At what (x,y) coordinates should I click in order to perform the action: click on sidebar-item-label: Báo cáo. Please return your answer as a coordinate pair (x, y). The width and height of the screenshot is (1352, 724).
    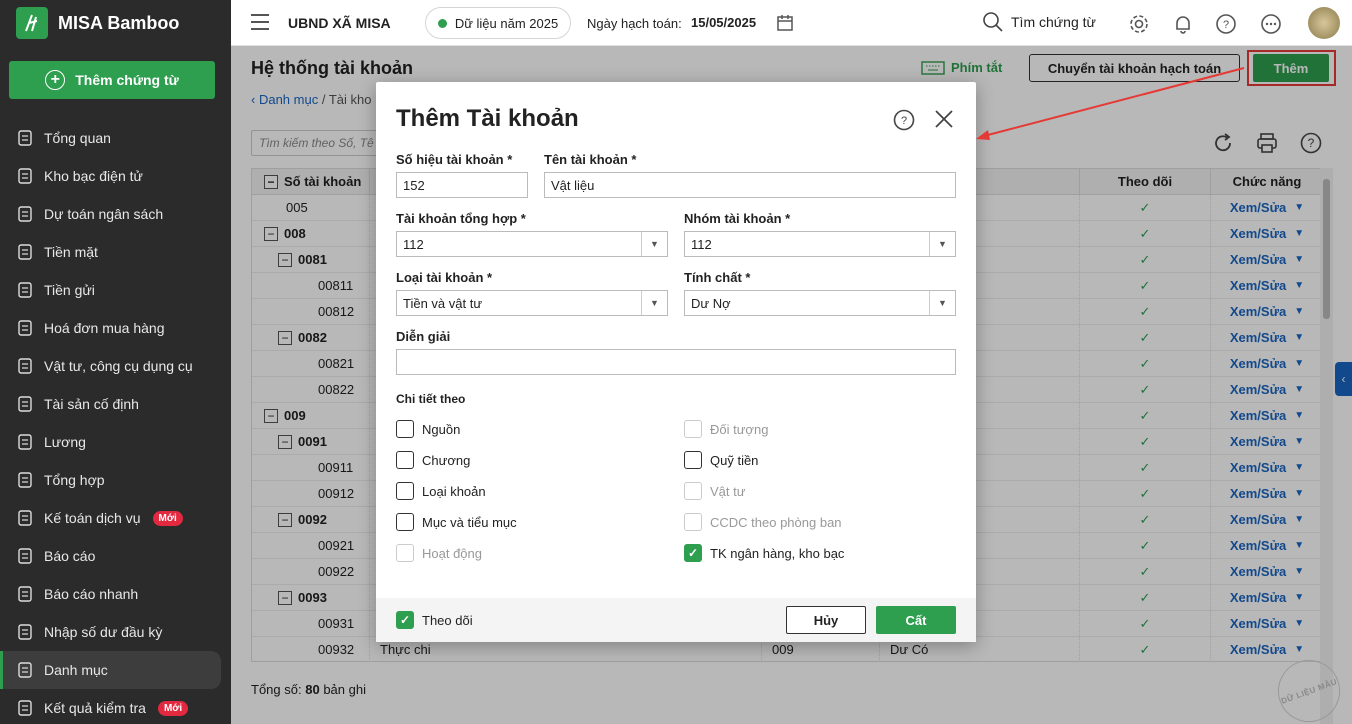
    Looking at the image, I should click on (70, 556).